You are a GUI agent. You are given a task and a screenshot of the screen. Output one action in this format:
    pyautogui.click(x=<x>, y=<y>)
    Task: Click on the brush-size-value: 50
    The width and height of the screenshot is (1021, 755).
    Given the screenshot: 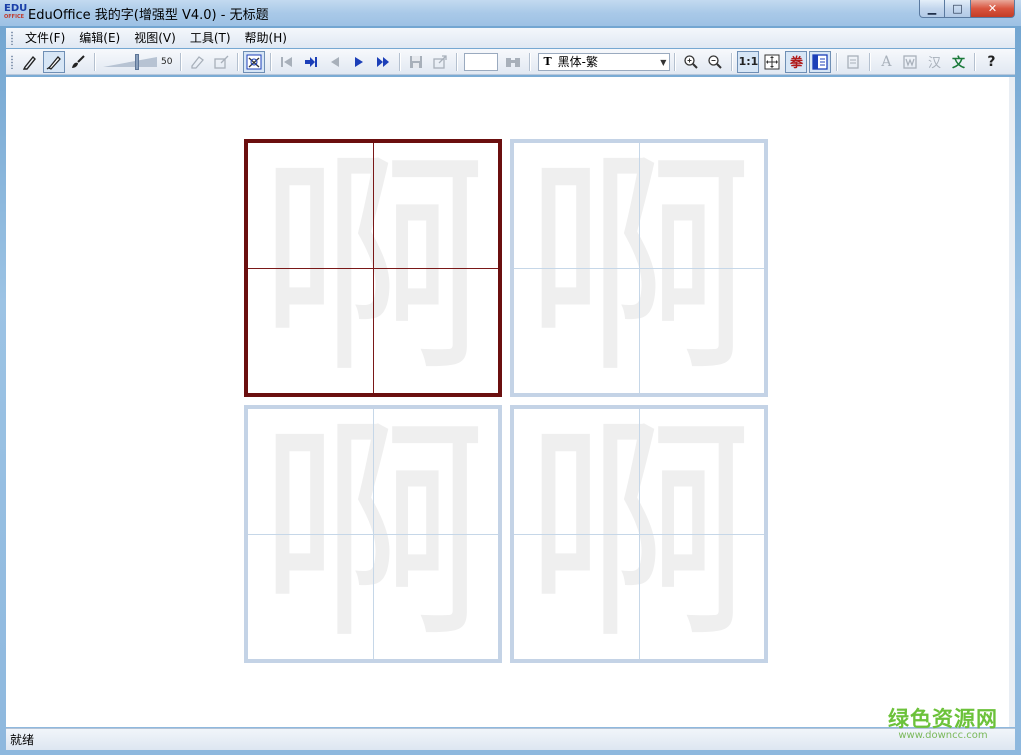 What is the action you would take?
    pyautogui.click(x=167, y=61)
    